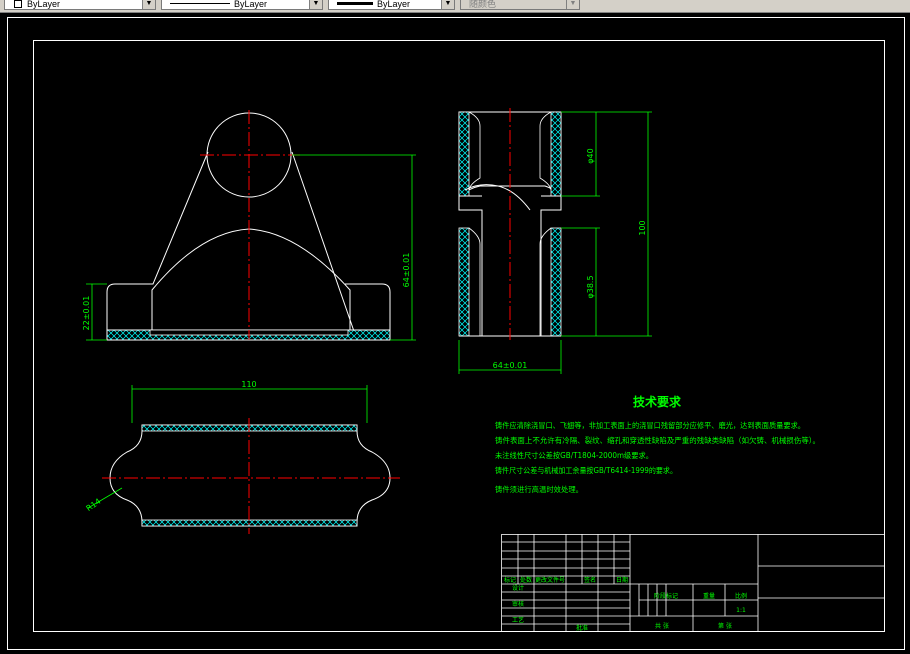  Describe the element at coordinates (590, 580) in the screenshot. I see `tb-signature: 签名` at that location.